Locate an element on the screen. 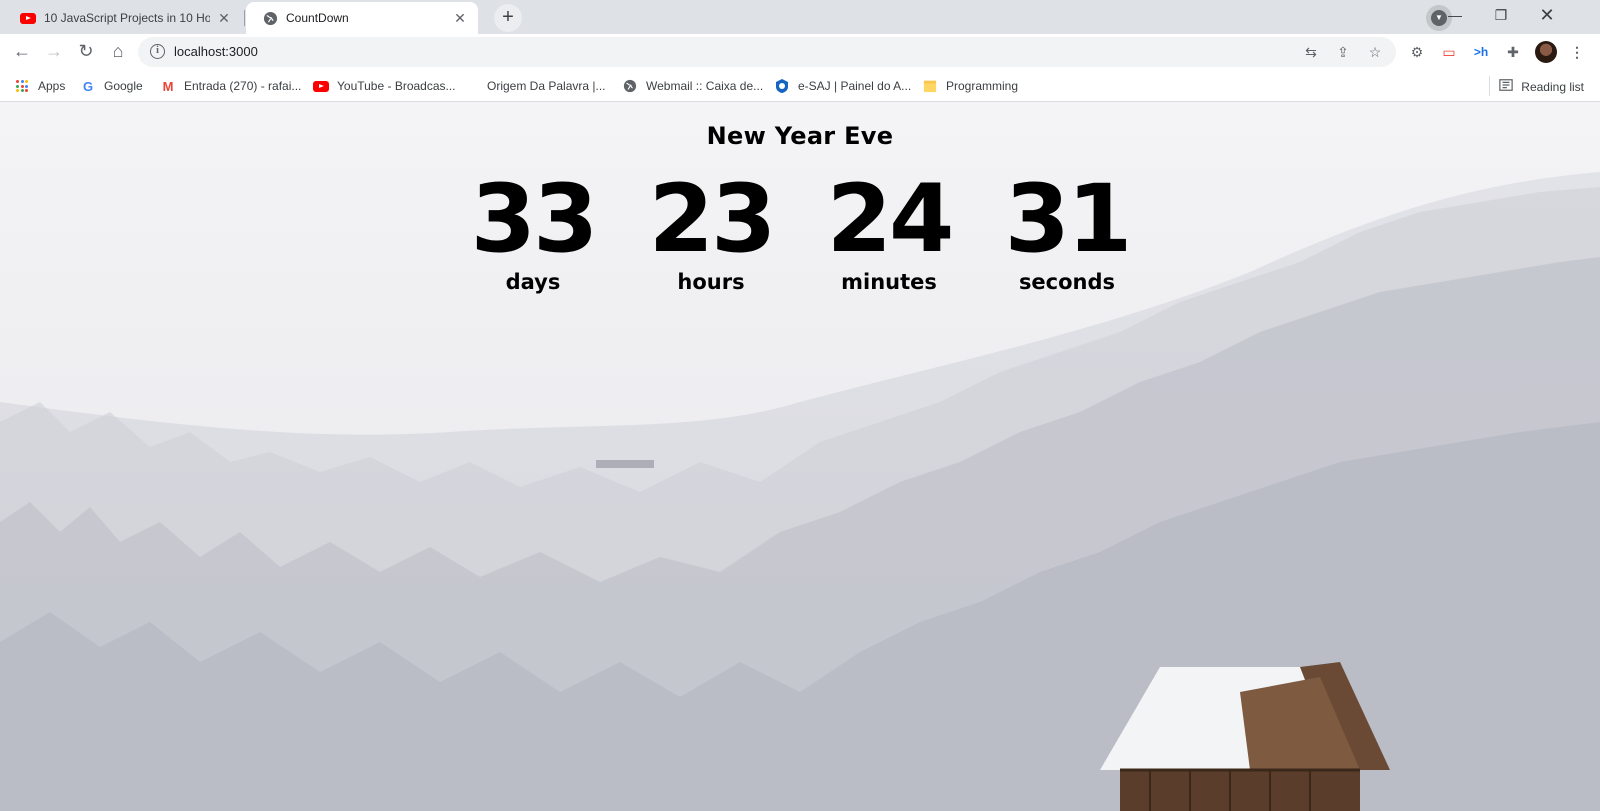 The width and height of the screenshot is (1600, 811). forward-button: → is located at coordinates (54, 51).